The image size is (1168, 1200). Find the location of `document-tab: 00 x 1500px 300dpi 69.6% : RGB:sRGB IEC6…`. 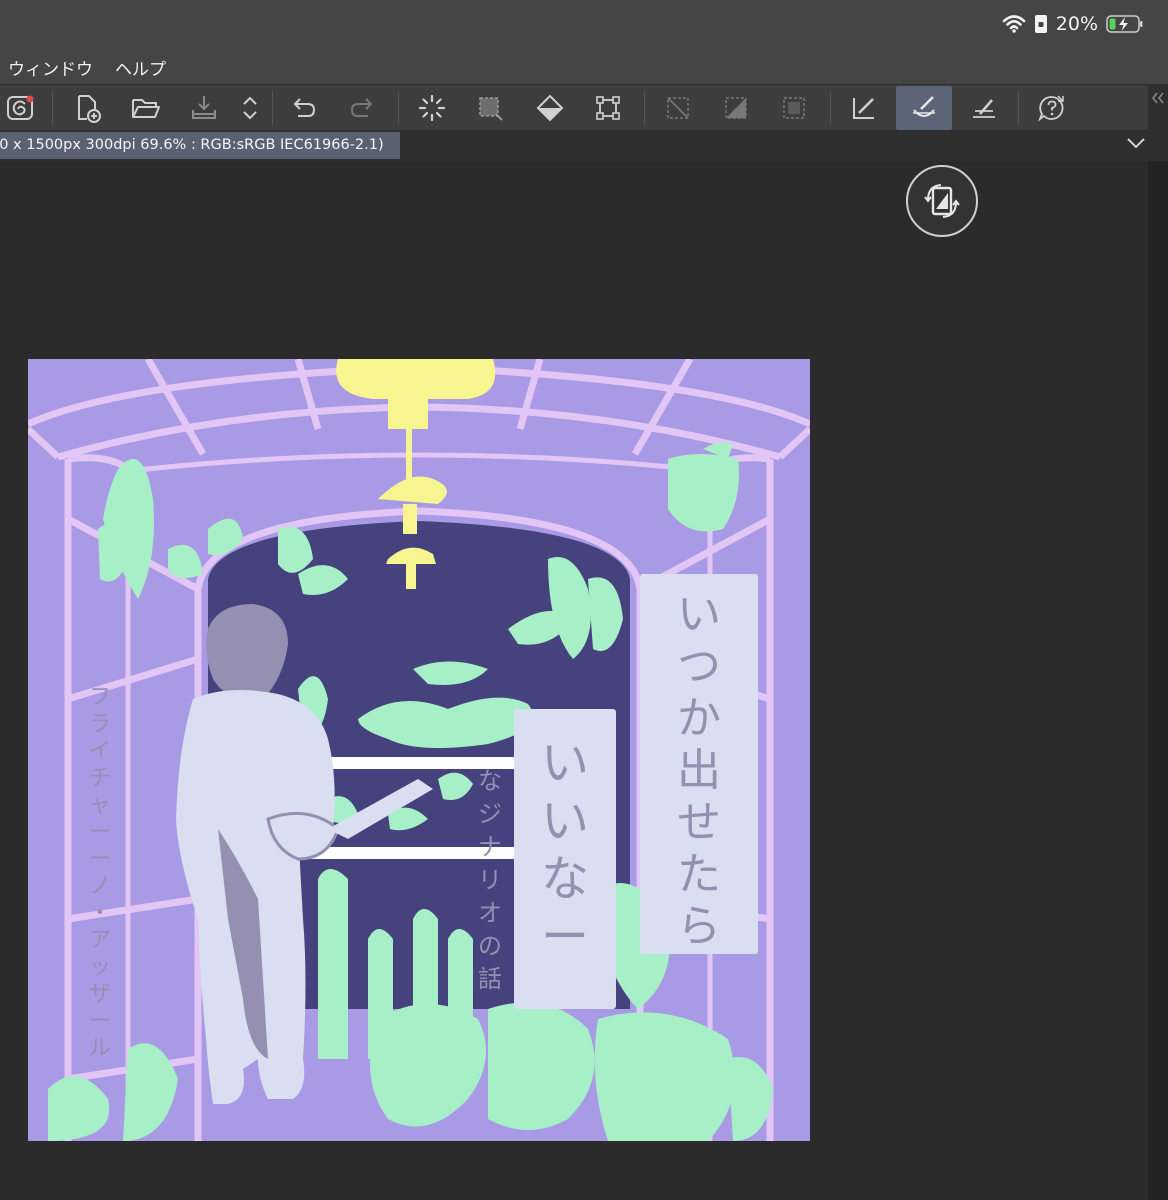

document-tab: 00 x 1500px 300dpi 69.6% : RGB:sRGB IEC6… is located at coordinates (200, 145).